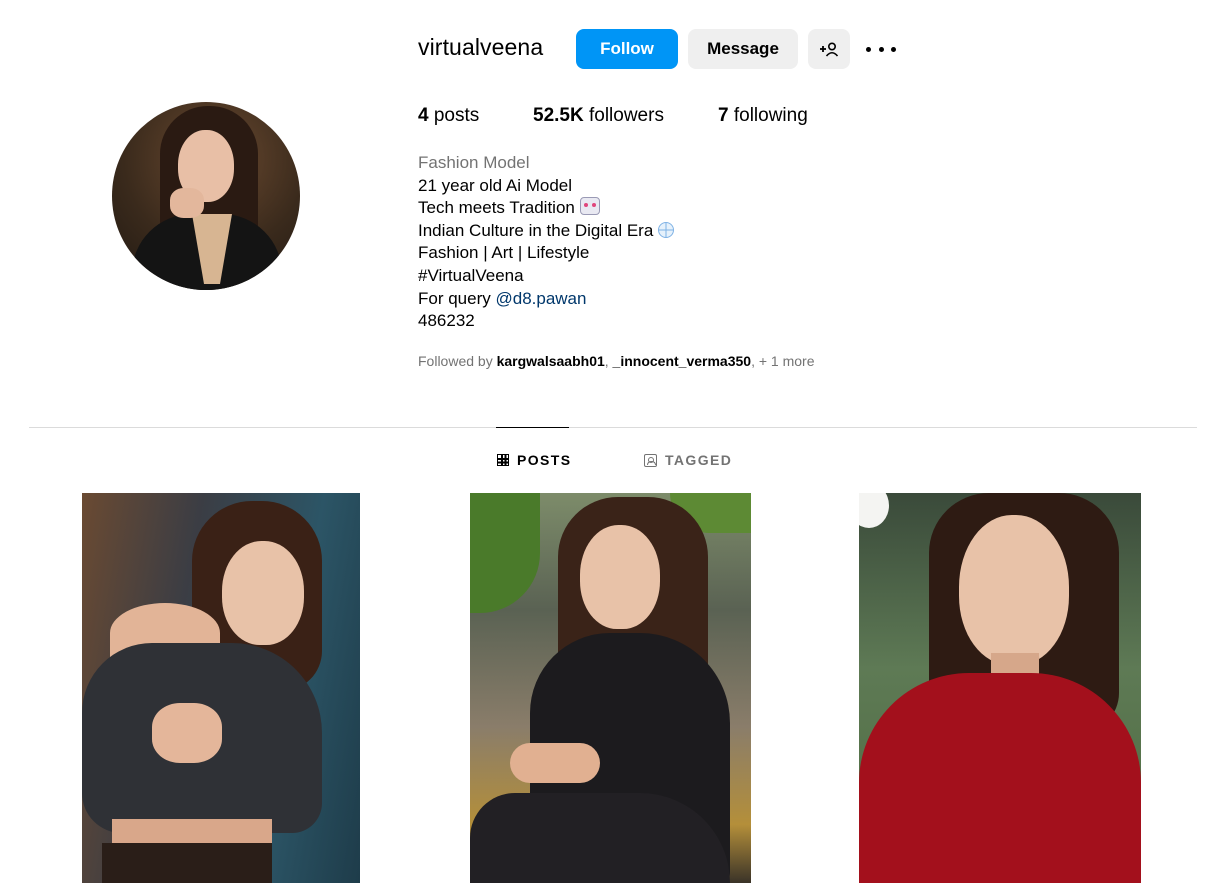 This screenshot has height=883, width=1215. Describe the element at coordinates (455, 361) in the screenshot. I see `followed-by-prefix: Followed by` at that location.